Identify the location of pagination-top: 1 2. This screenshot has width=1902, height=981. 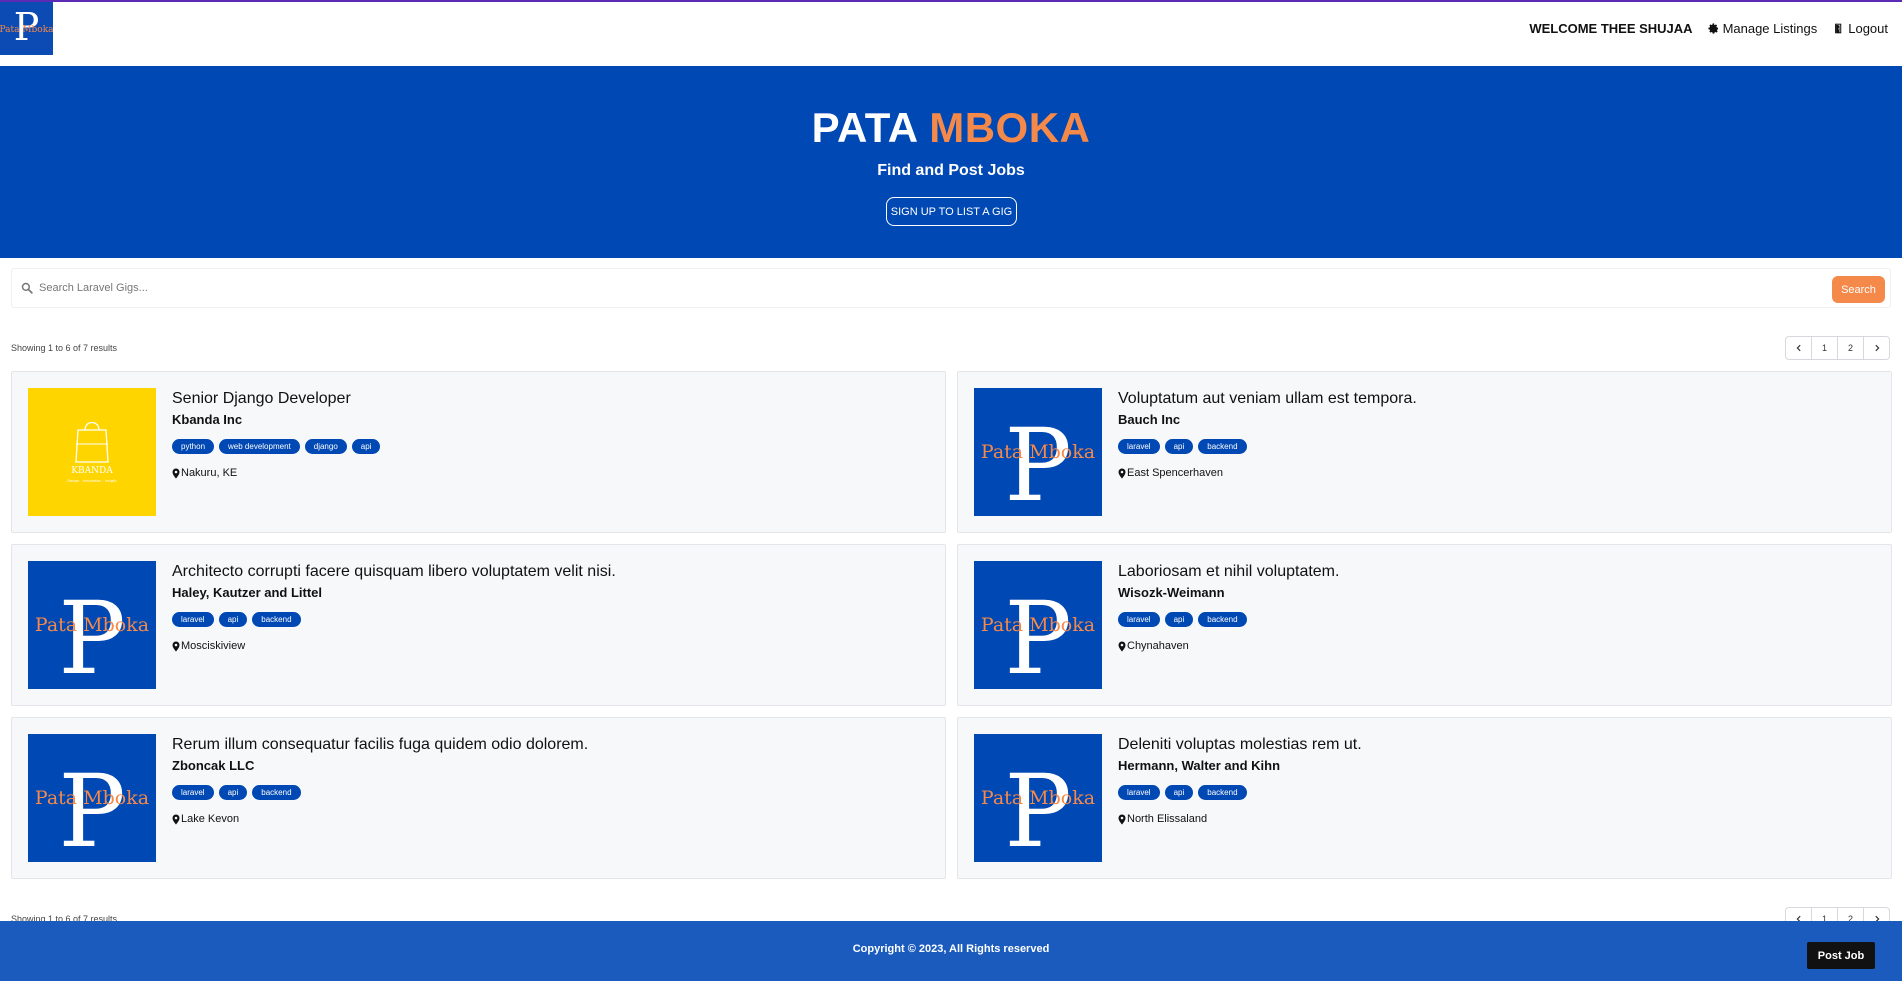
(1837, 348).